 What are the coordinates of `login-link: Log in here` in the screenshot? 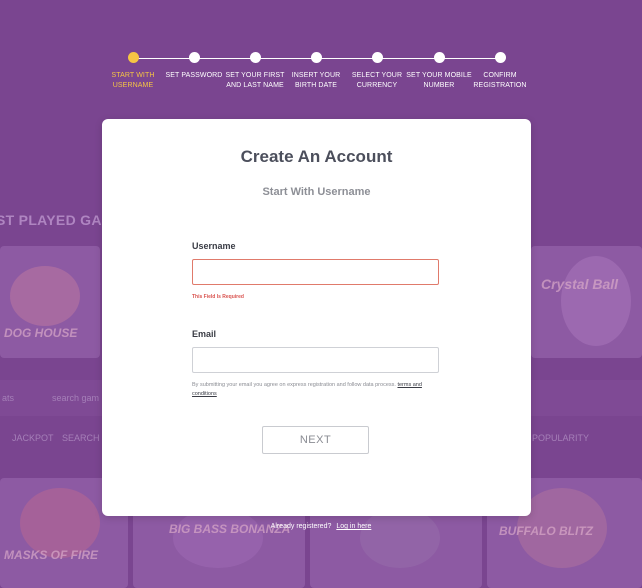 It's located at (353, 526).